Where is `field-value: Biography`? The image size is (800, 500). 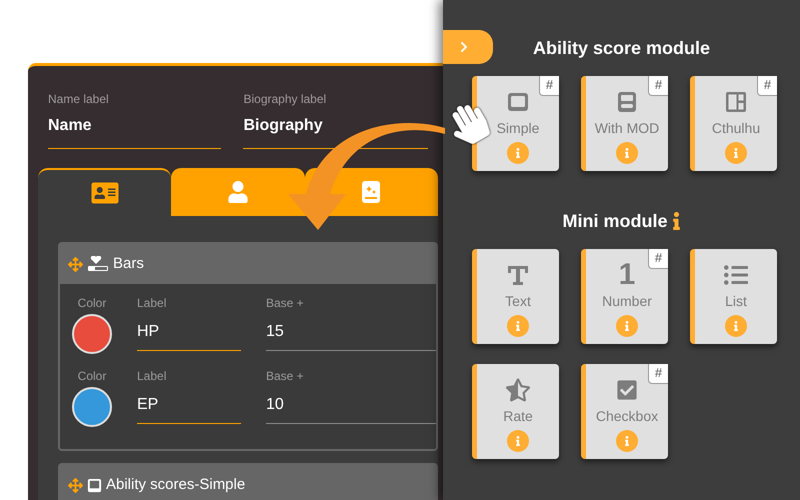 field-value: Biography is located at coordinates (283, 126).